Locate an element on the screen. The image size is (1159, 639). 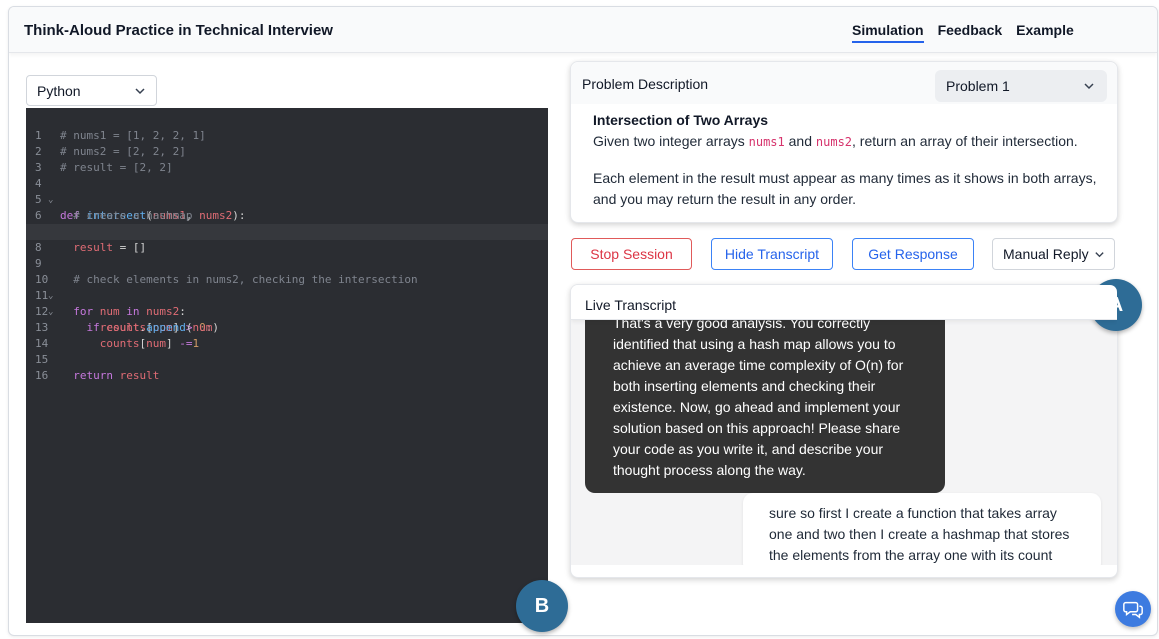
problem-select: Problem 1 is located at coordinates (1021, 86).